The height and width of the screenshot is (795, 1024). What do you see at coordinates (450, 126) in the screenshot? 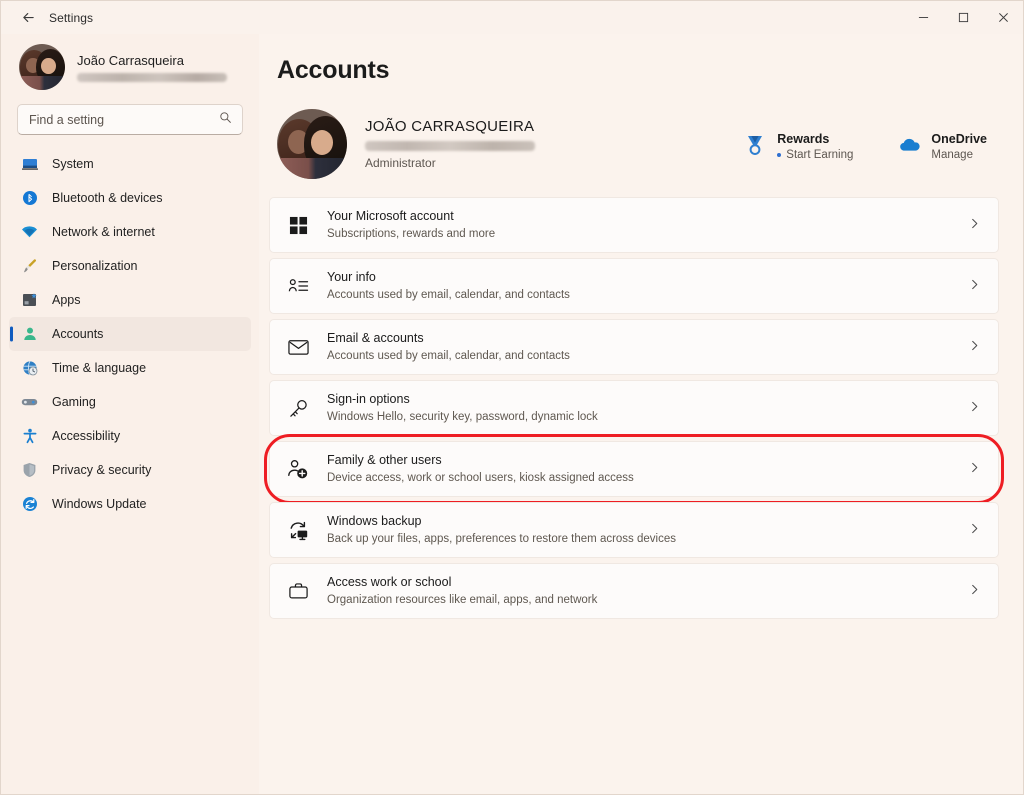
I see `account-name: JOÃO CARRASQUEIRA` at bounding box center [450, 126].